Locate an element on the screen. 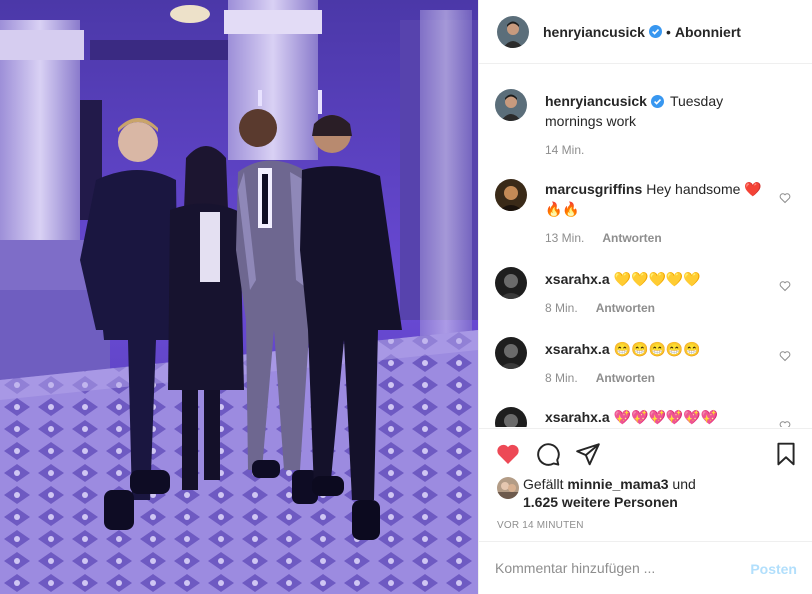 This screenshot has width=812, height=594. caption-username: henryiancusick is located at coordinates (596, 101).